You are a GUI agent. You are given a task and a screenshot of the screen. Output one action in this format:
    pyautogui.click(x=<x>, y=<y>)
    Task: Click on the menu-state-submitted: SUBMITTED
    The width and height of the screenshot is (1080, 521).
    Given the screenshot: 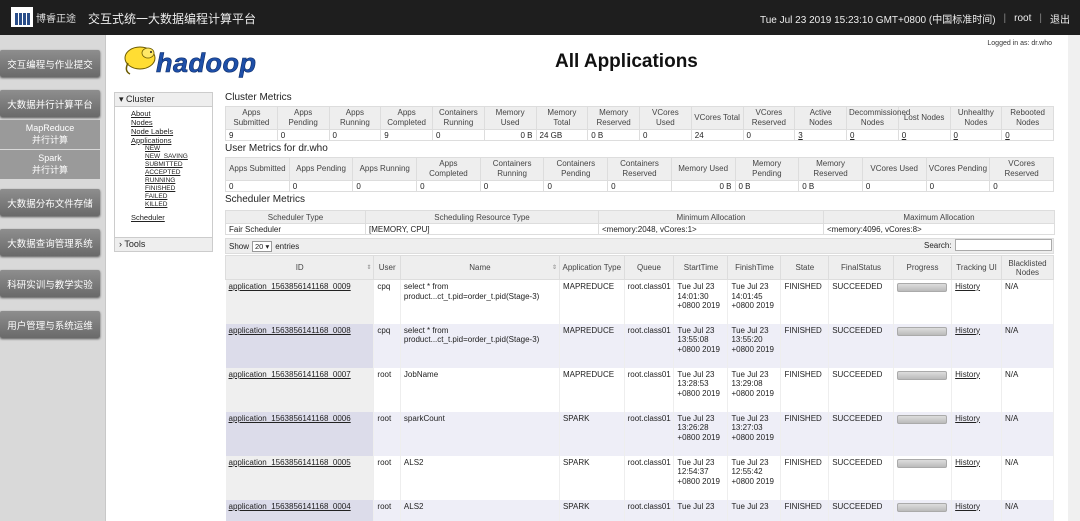 What is the action you would take?
    pyautogui.click(x=178, y=165)
    